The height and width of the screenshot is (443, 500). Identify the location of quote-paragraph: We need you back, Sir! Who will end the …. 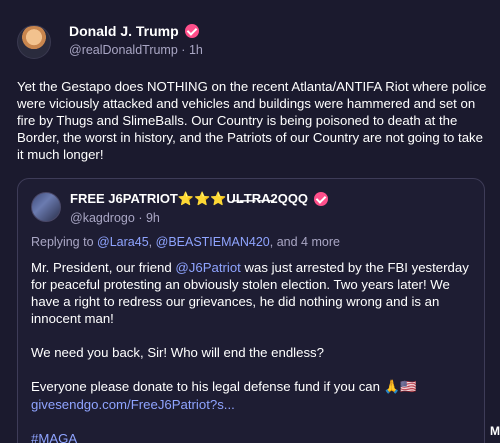
(177, 352).